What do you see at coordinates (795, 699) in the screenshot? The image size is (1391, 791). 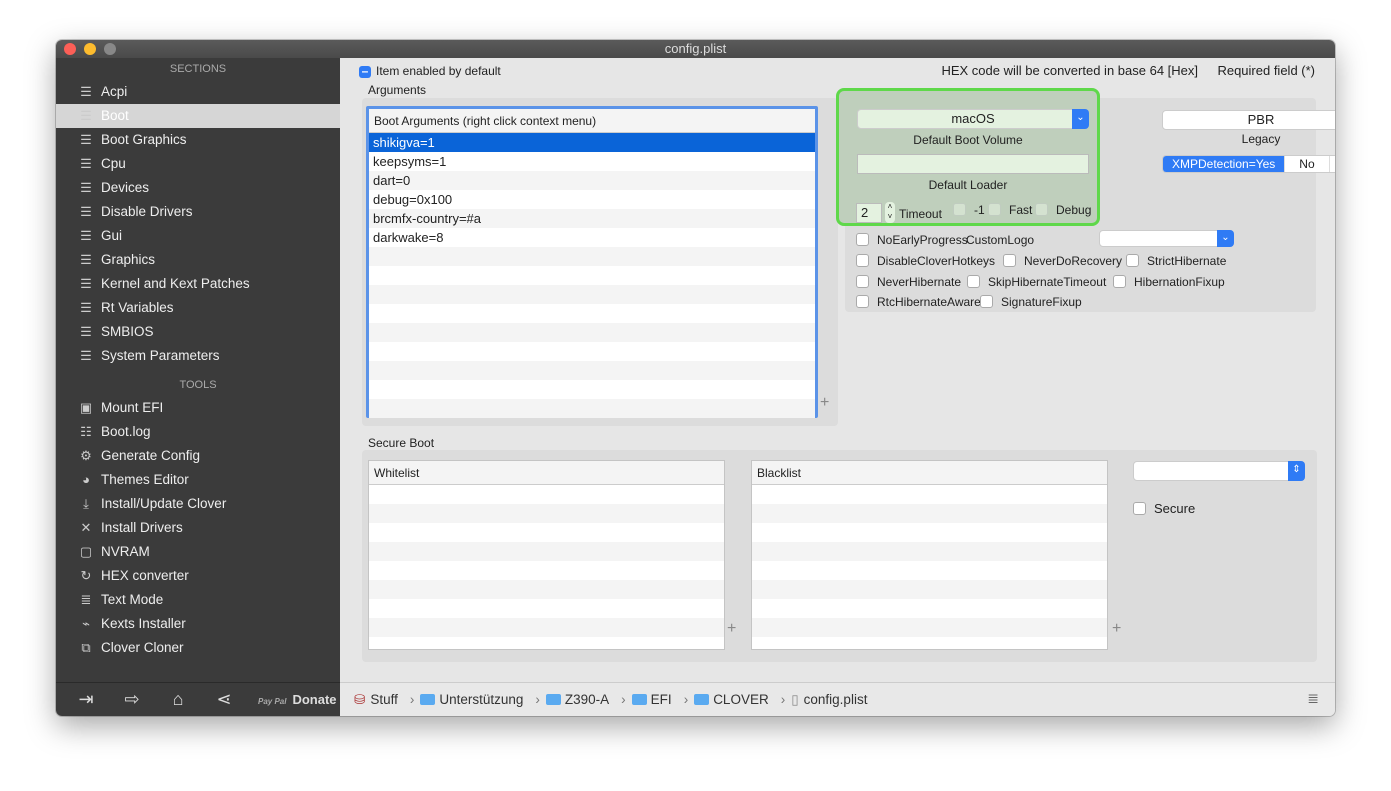 I see `file-icon: ▯` at bounding box center [795, 699].